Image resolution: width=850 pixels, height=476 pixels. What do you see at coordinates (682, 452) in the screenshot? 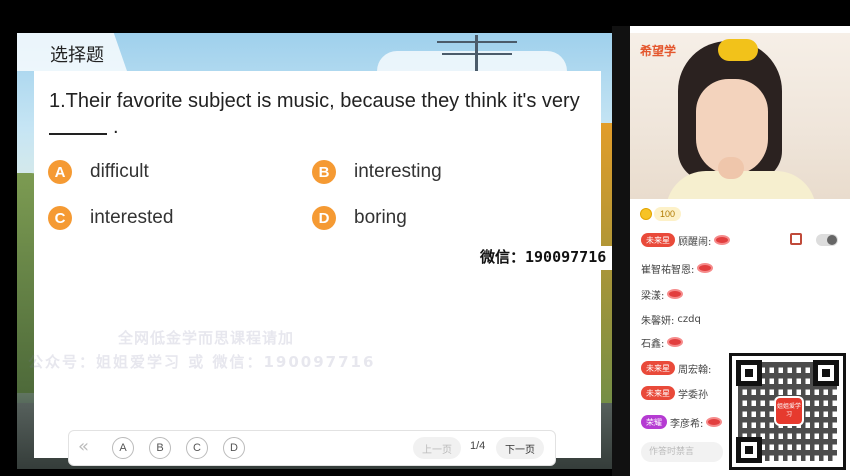
I see `chat-input: 作答时禁言` at bounding box center [682, 452].